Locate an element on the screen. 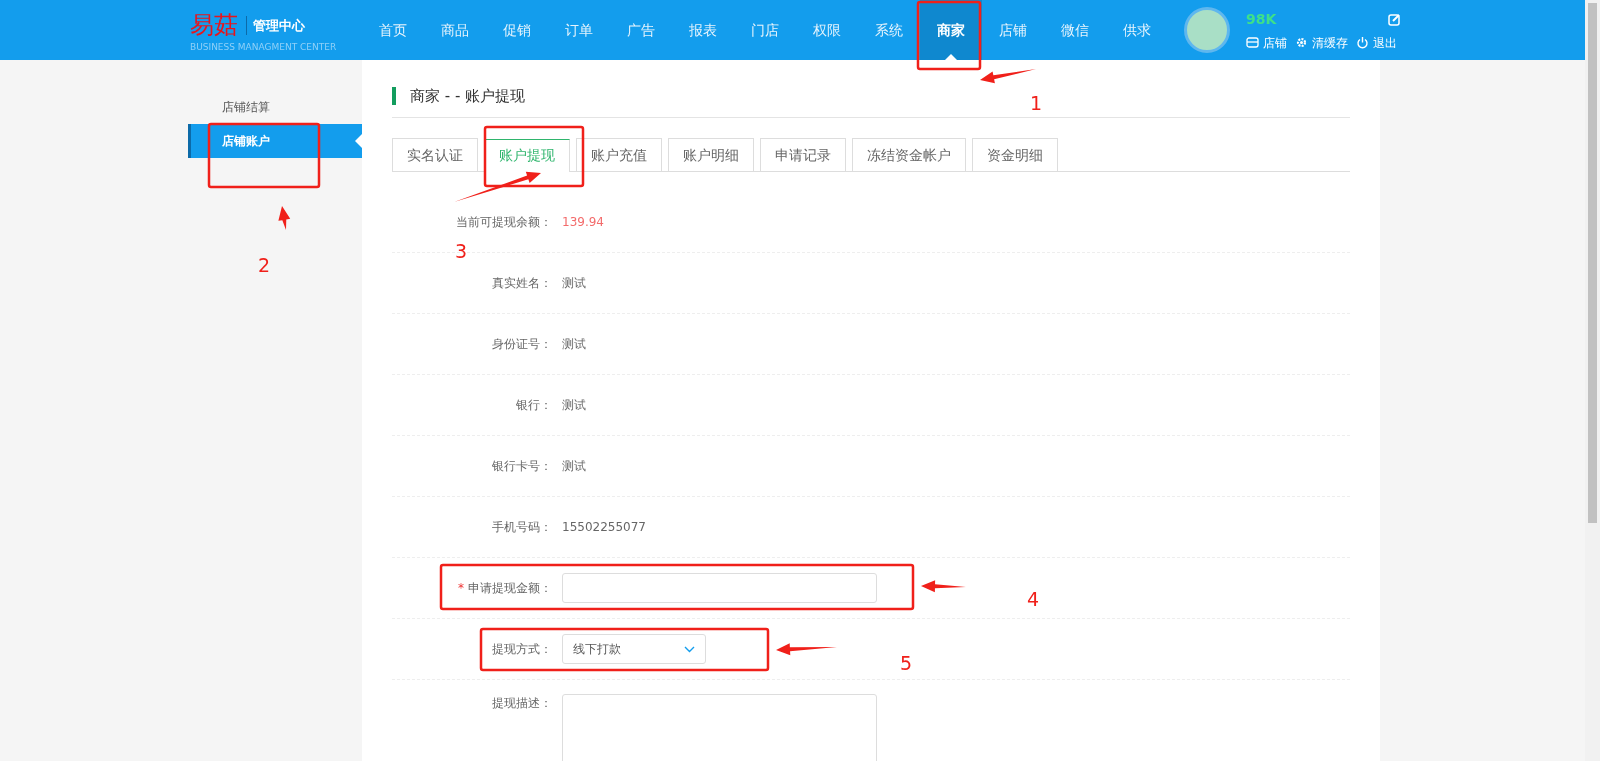  logo: 易菇 is located at coordinates (214, 25).